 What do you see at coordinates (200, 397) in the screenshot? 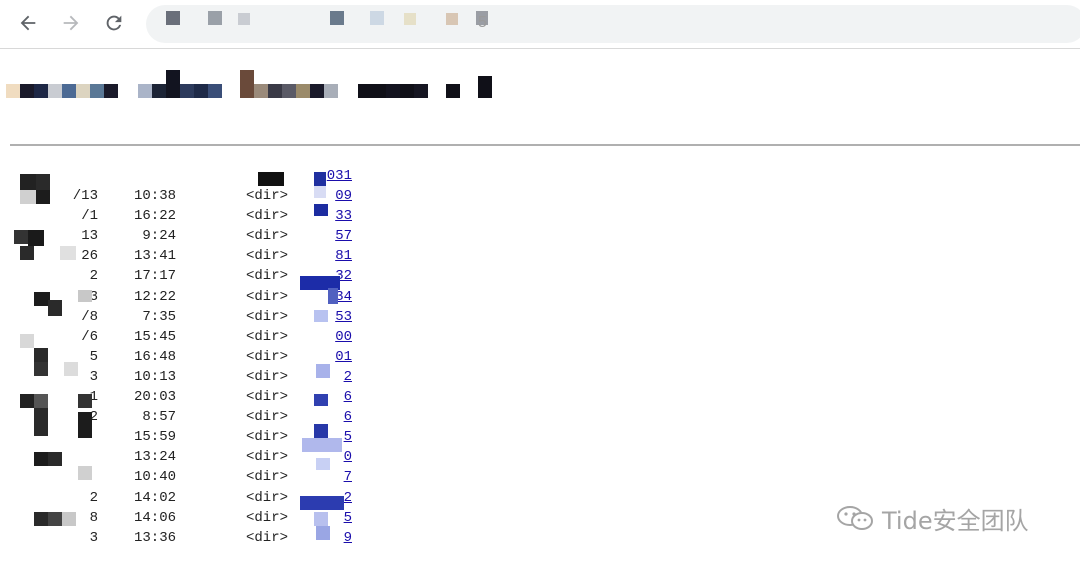
I see `list-item: 1 20:03 <dir> 6` at bounding box center [200, 397].